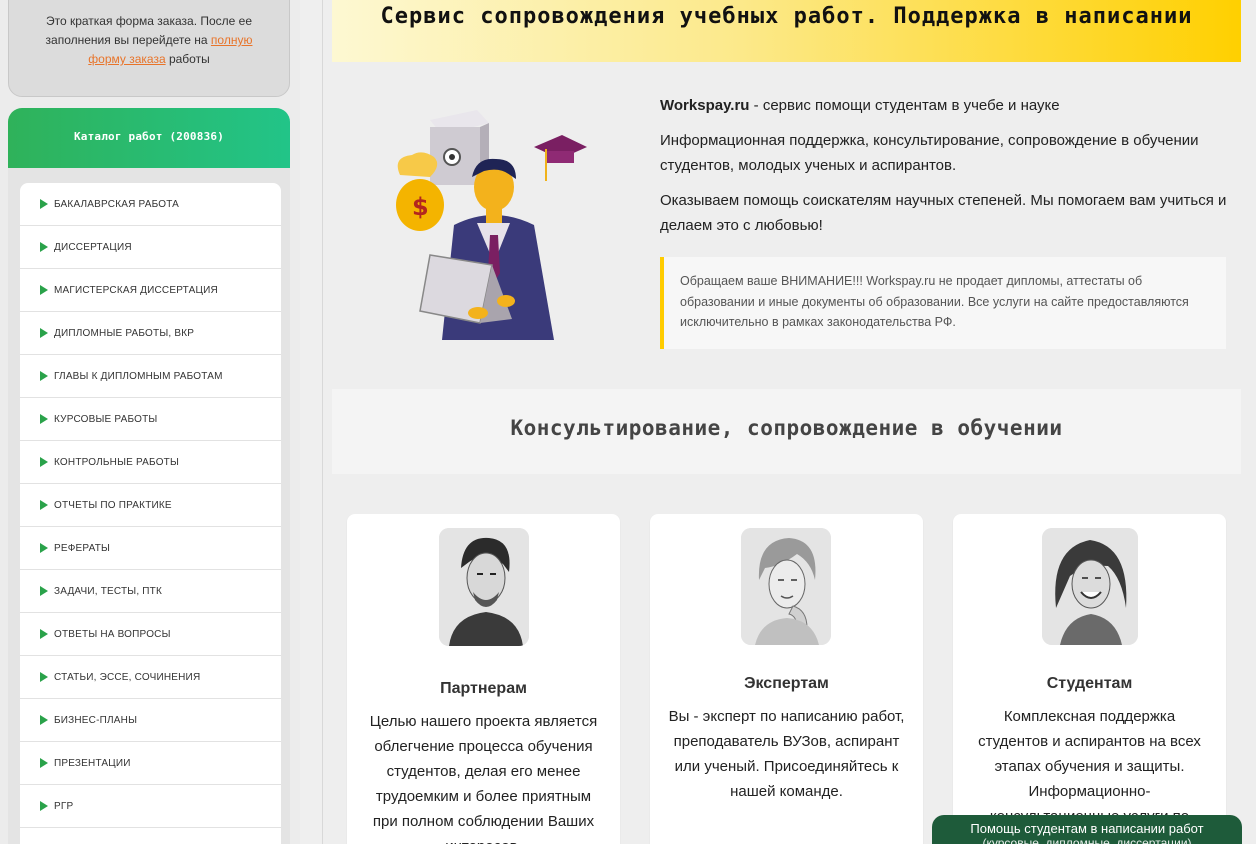 Image resolution: width=1256 pixels, height=844 pixels. I want to click on catalog-item-master: МАГИСТЕРСКАЯ ДИССЕРТАЦИЯ, so click(150, 290).